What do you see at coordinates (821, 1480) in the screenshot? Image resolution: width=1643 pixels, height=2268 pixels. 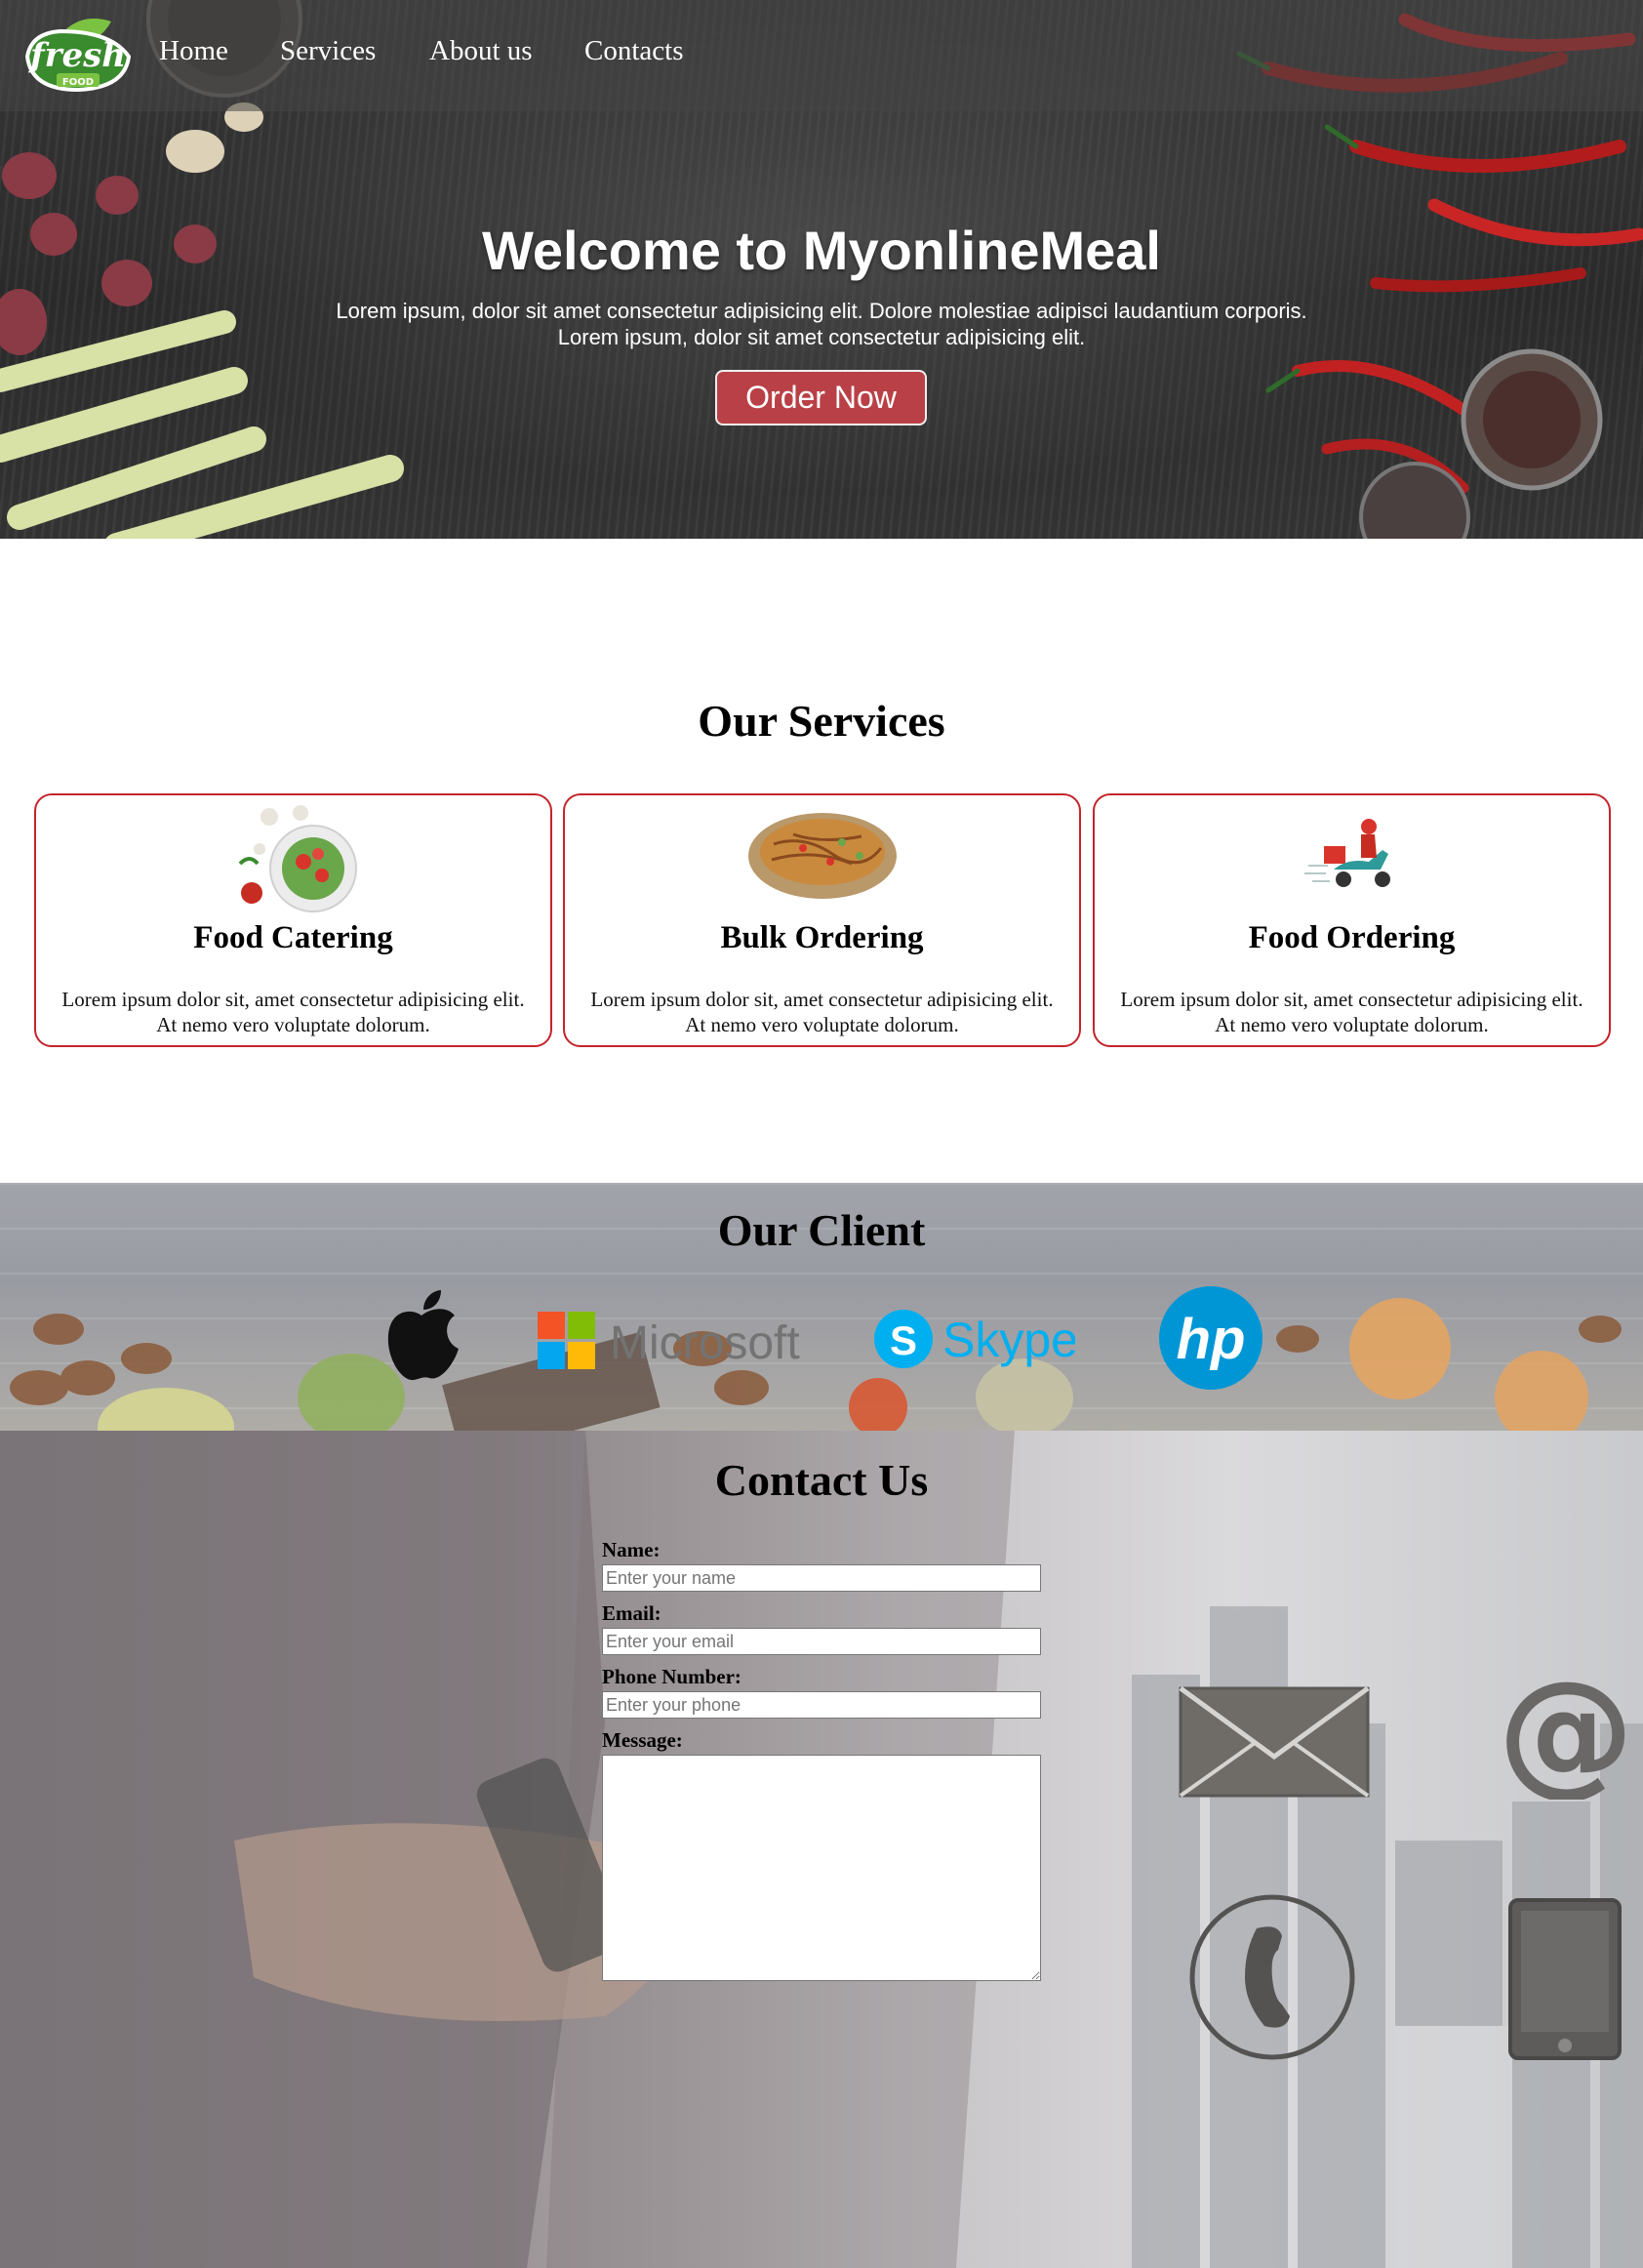 I see `contact-heading: Contact Us` at bounding box center [821, 1480].